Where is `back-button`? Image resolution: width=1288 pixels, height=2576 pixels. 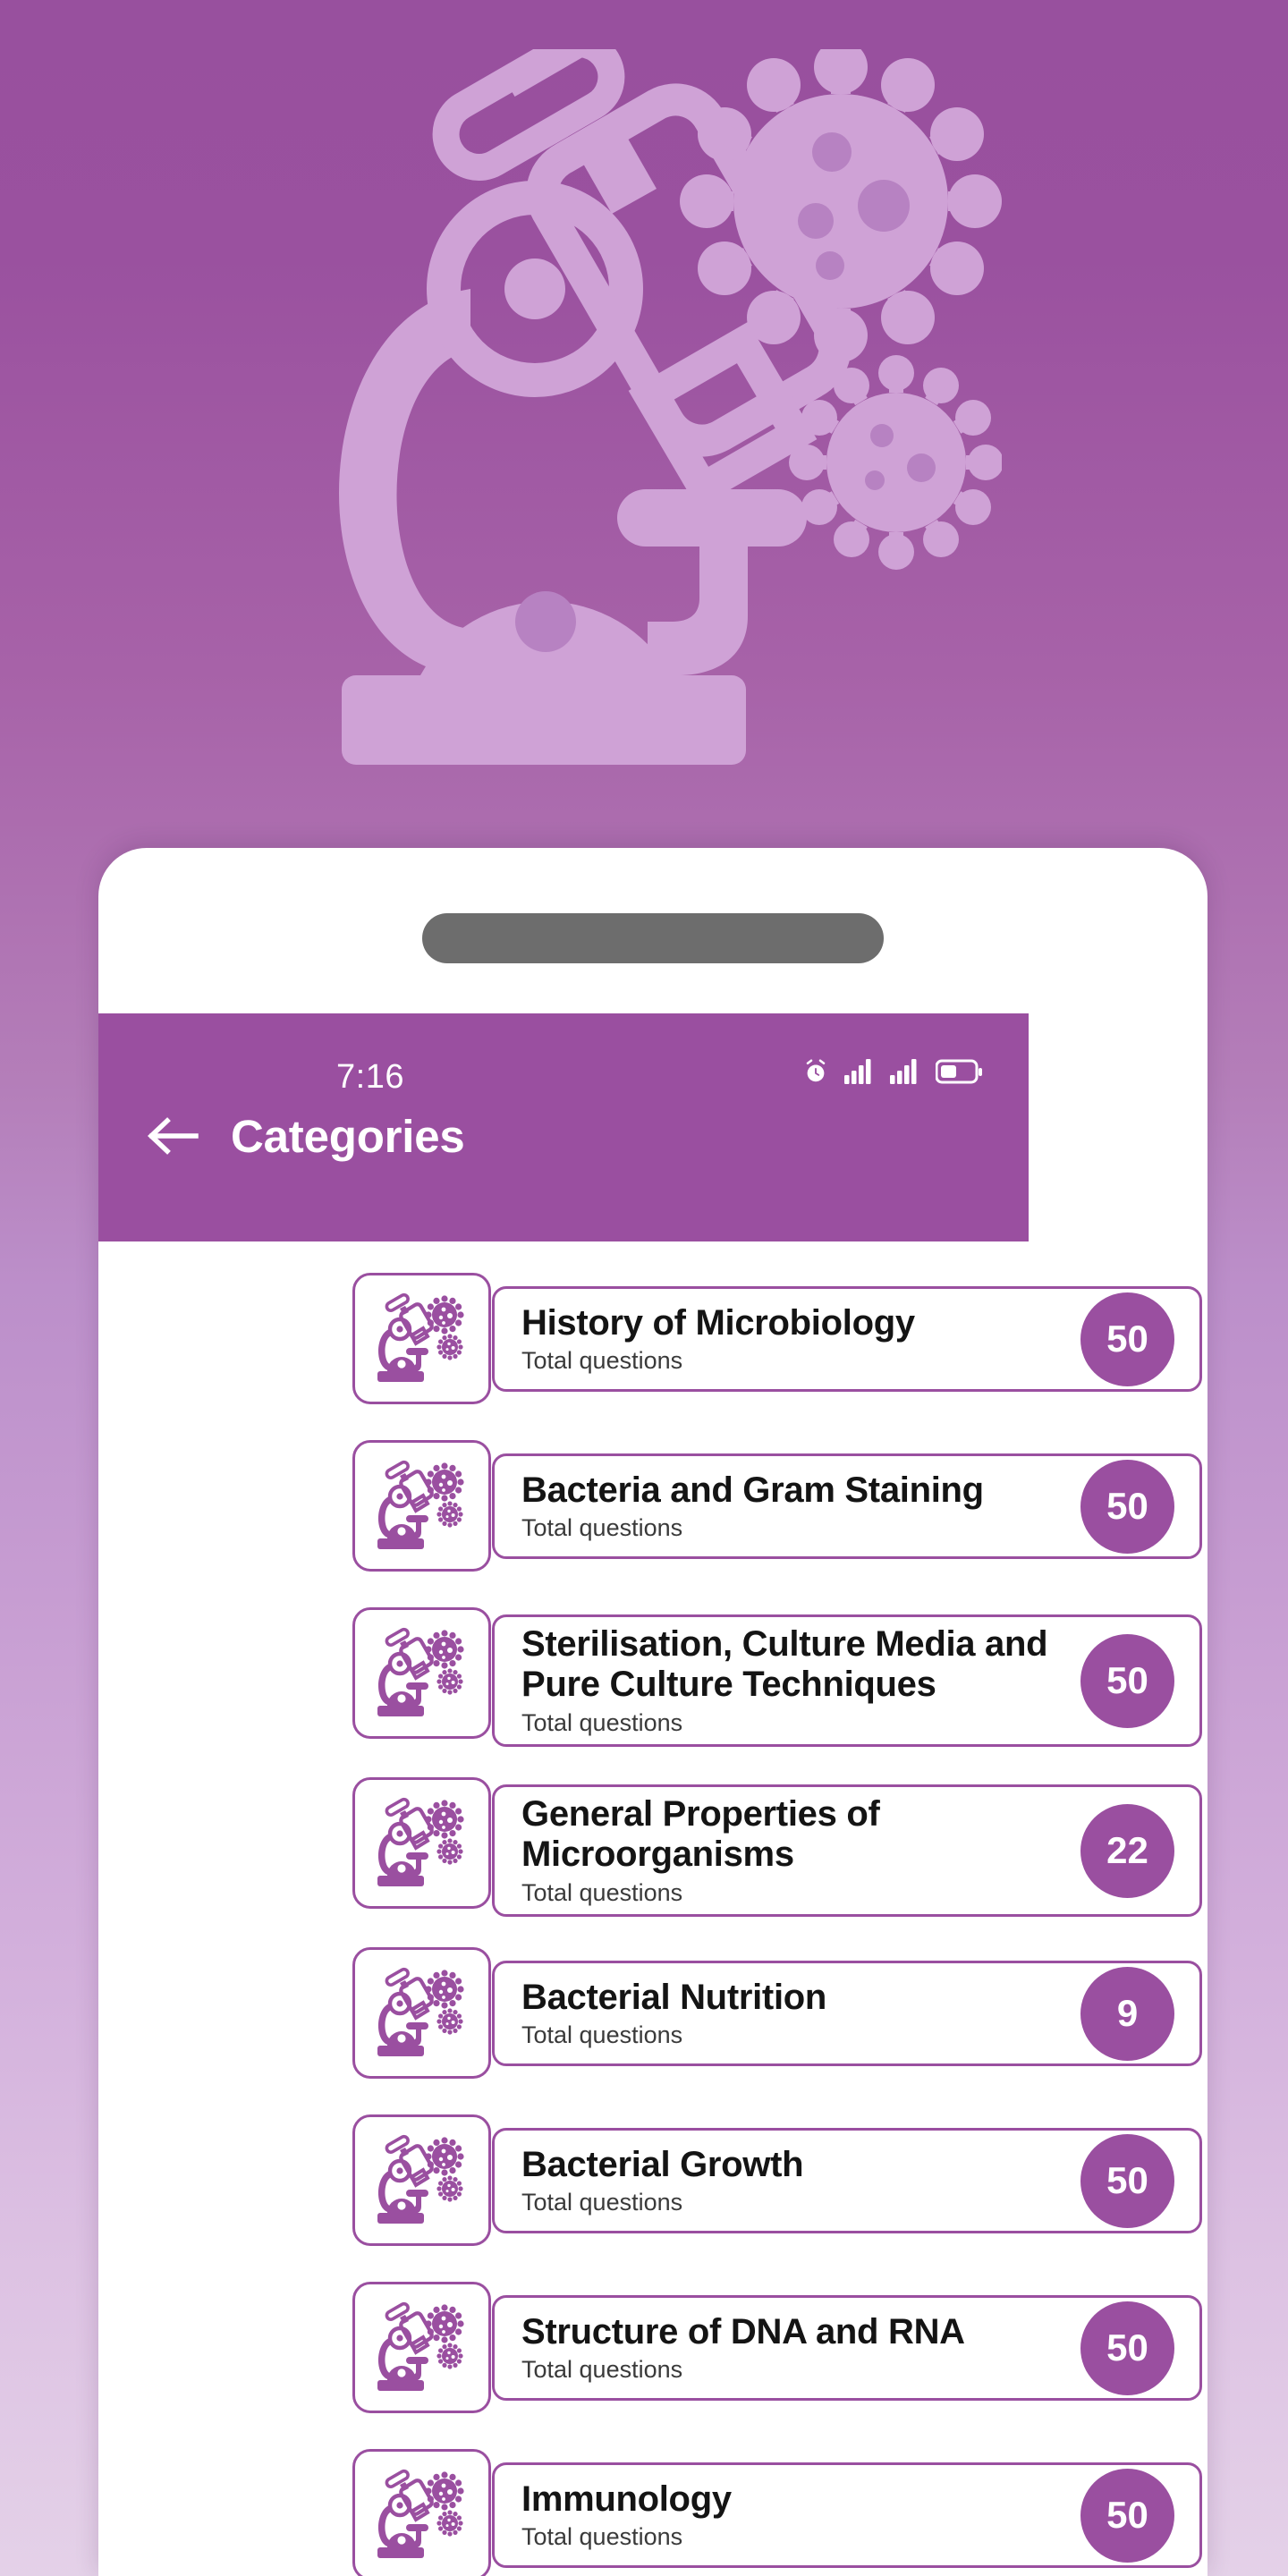 back-button is located at coordinates (172, 1135).